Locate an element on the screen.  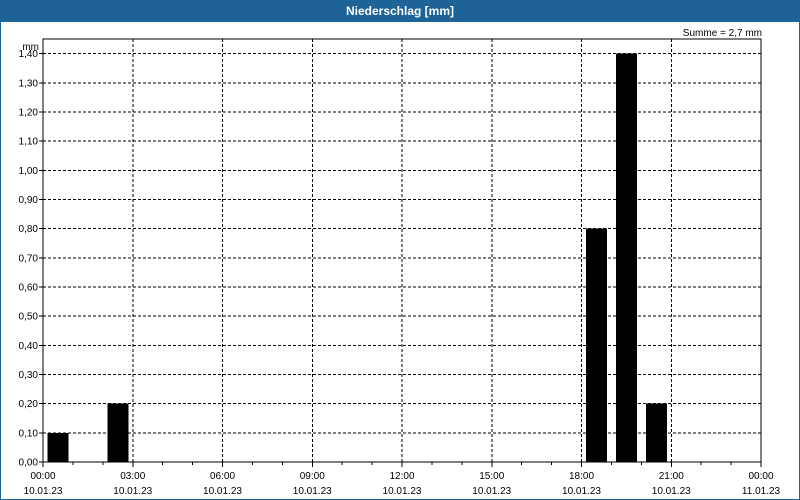
y-tick-label: 0,50 is located at coordinates (29, 317).